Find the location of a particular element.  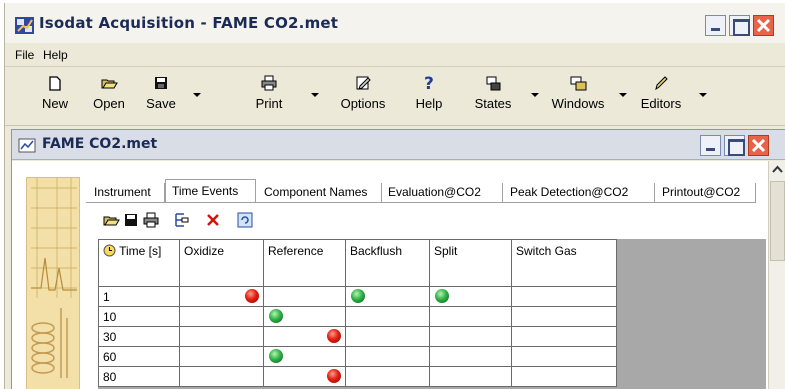

minimize-button is located at coordinates (715, 25).